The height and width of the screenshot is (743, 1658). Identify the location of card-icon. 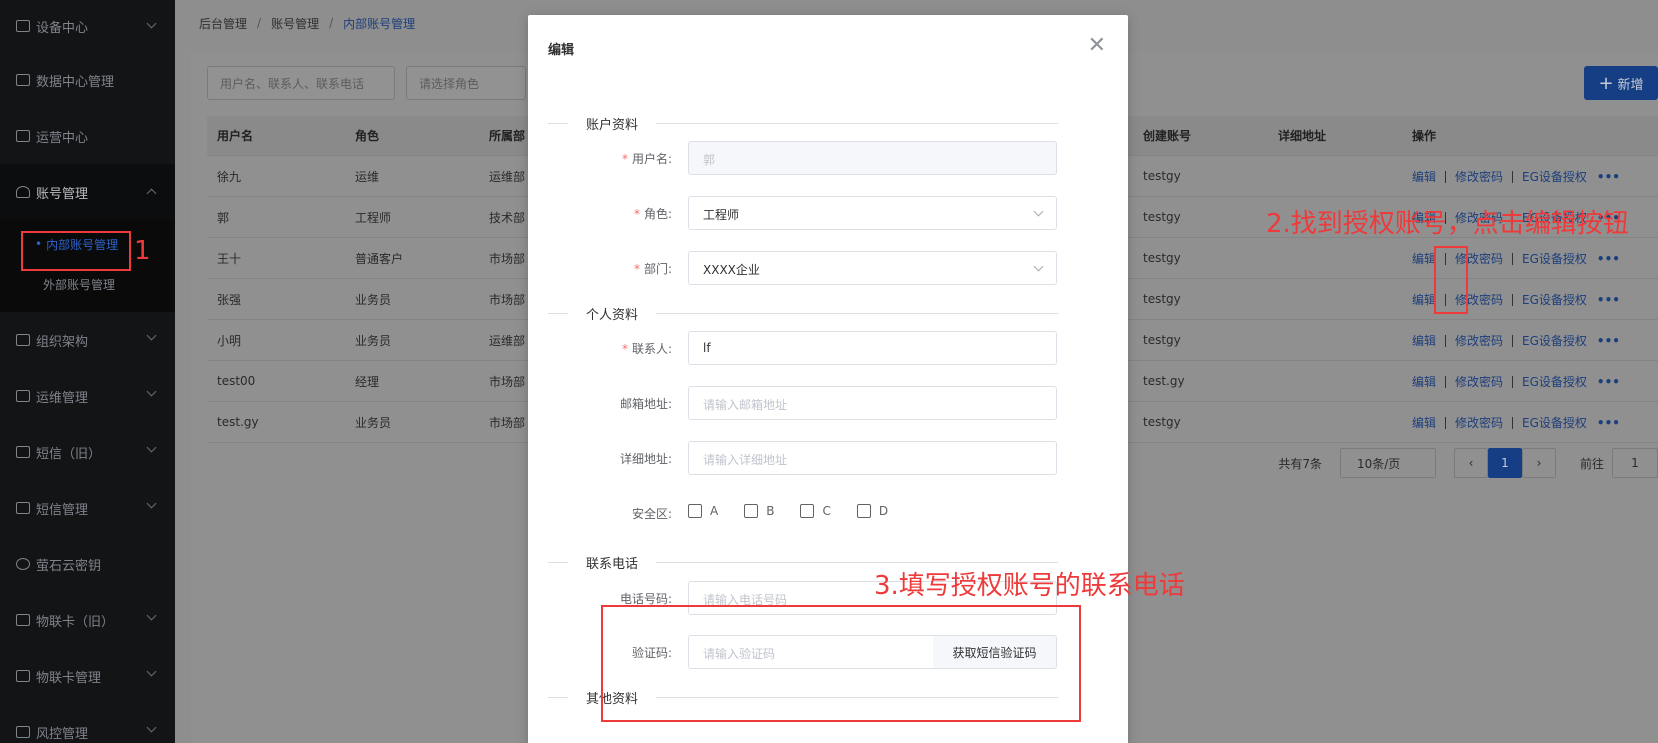
(23, 676).